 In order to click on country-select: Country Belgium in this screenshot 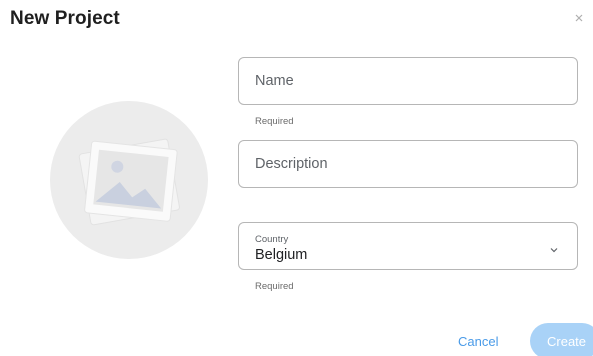, I will do `click(408, 246)`.